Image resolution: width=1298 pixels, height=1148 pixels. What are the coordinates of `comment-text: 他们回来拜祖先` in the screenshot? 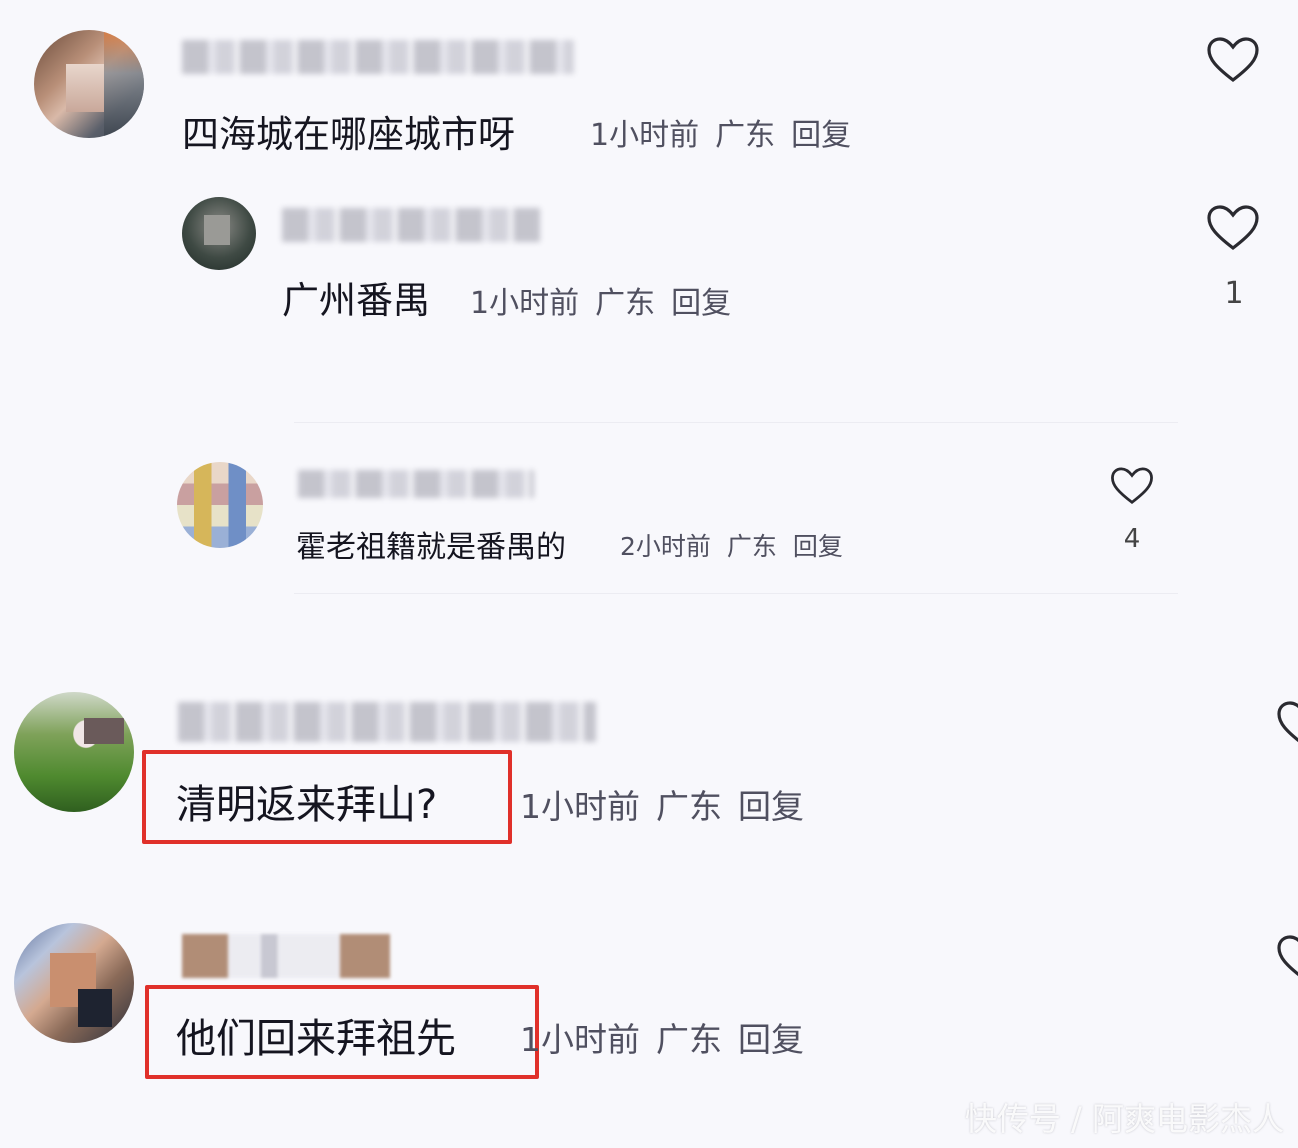 It's located at (316, 1039).